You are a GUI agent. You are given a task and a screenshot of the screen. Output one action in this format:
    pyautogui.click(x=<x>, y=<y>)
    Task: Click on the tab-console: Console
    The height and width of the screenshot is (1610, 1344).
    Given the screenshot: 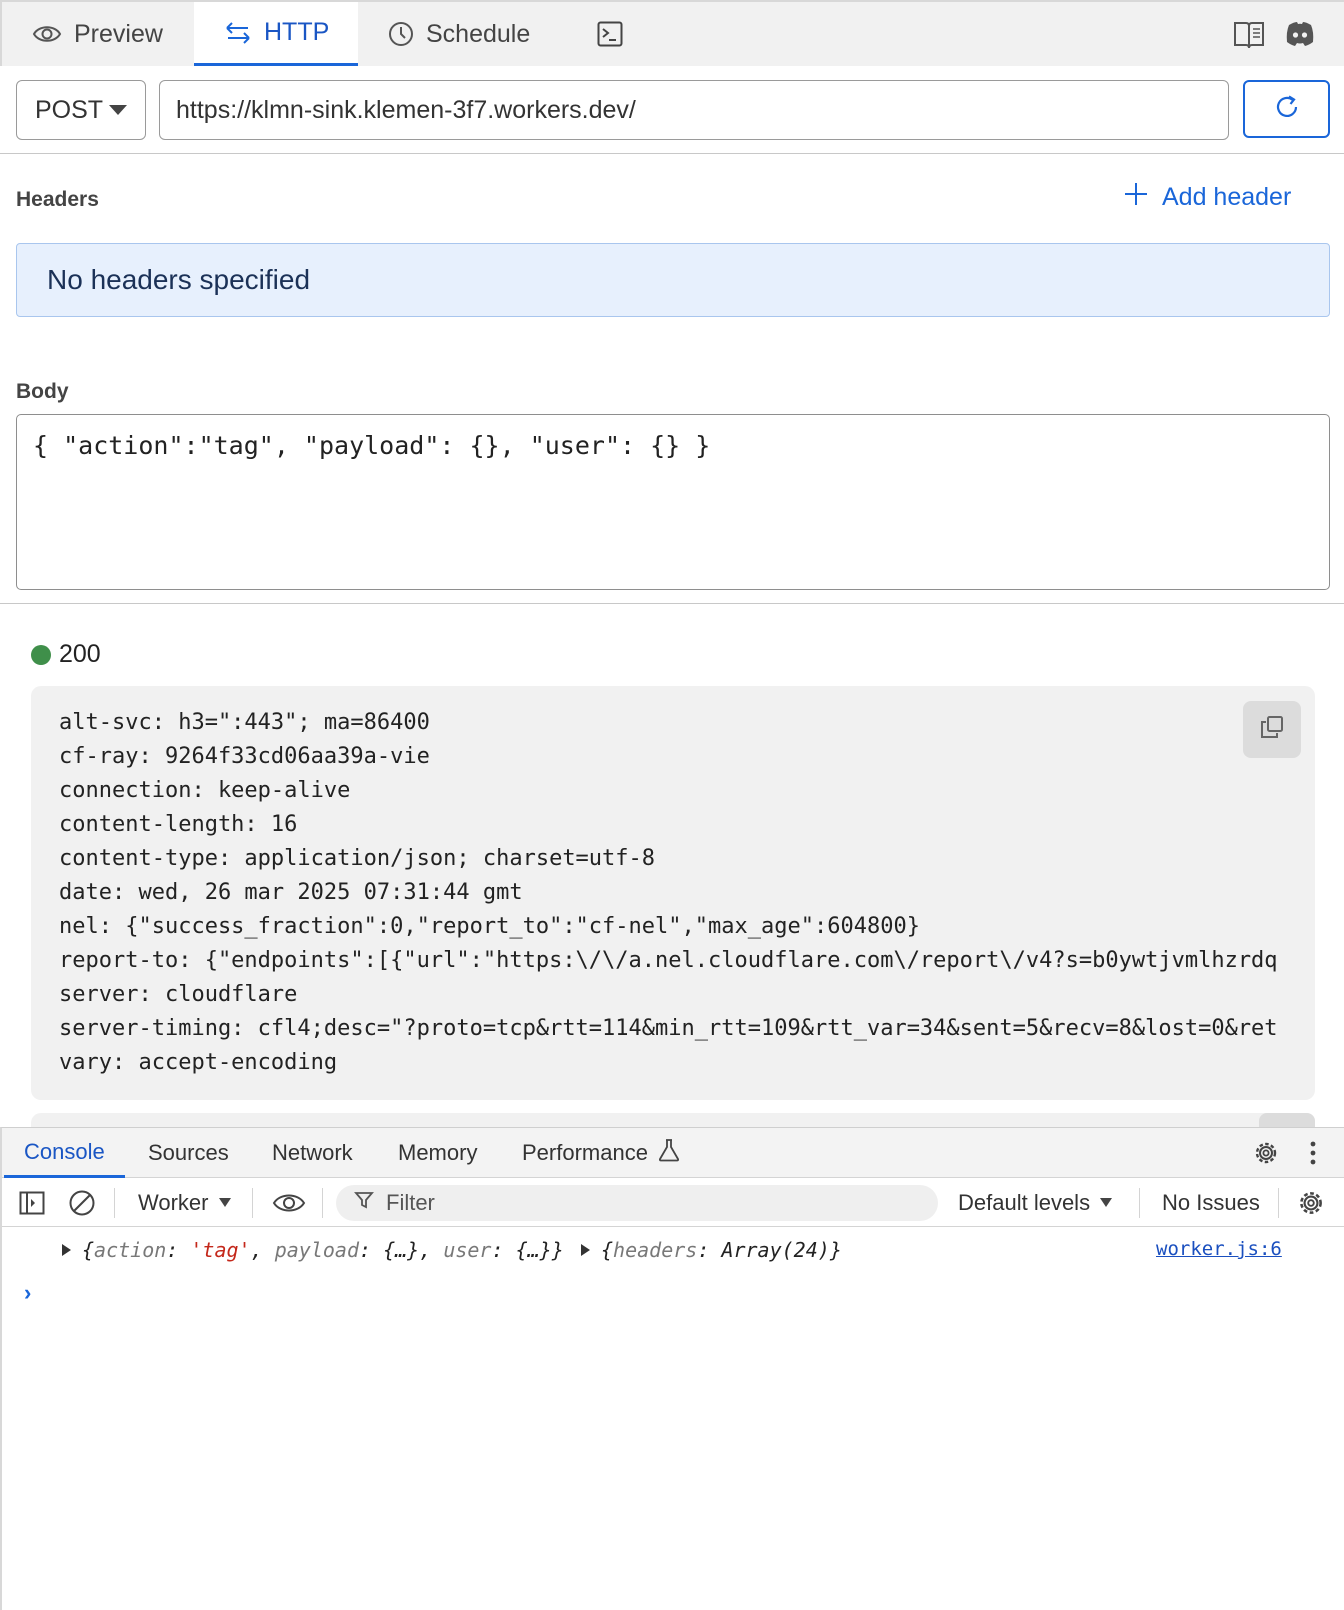 What is the action you would take?
    pyautogui.click(x=64, y=1153)
    